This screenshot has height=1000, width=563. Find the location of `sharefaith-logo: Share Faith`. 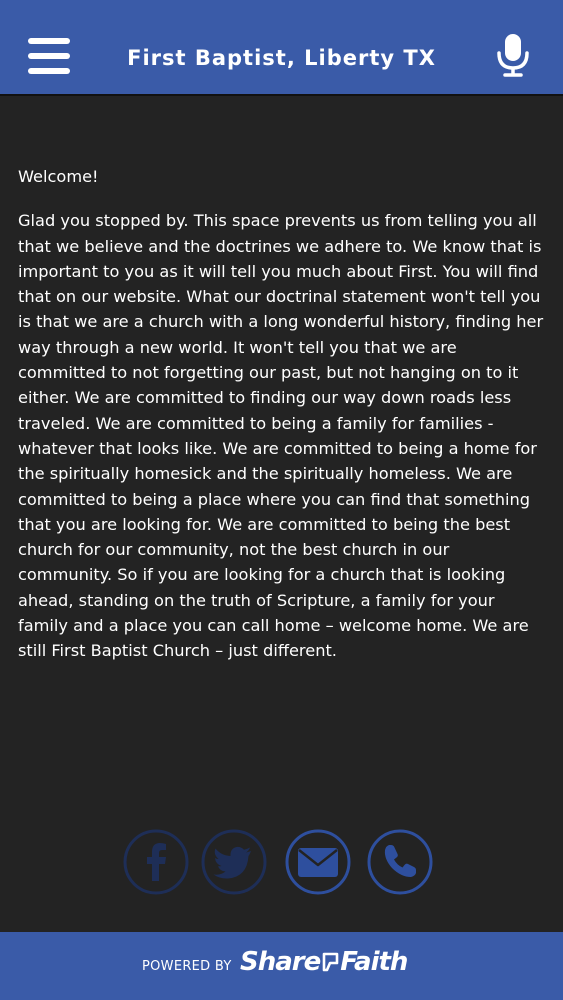

sharefaith-logo: Share Faith is located at coordinates (324, 962).